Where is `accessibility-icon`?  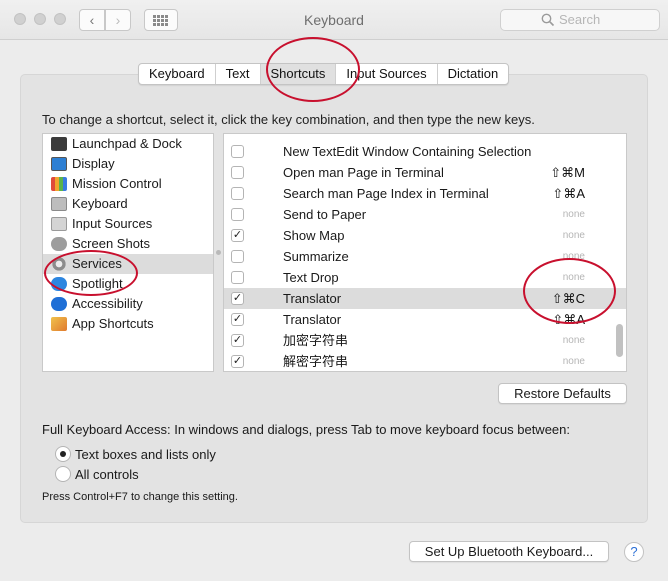
accessibility-icon is located at coordinates (59, 304).